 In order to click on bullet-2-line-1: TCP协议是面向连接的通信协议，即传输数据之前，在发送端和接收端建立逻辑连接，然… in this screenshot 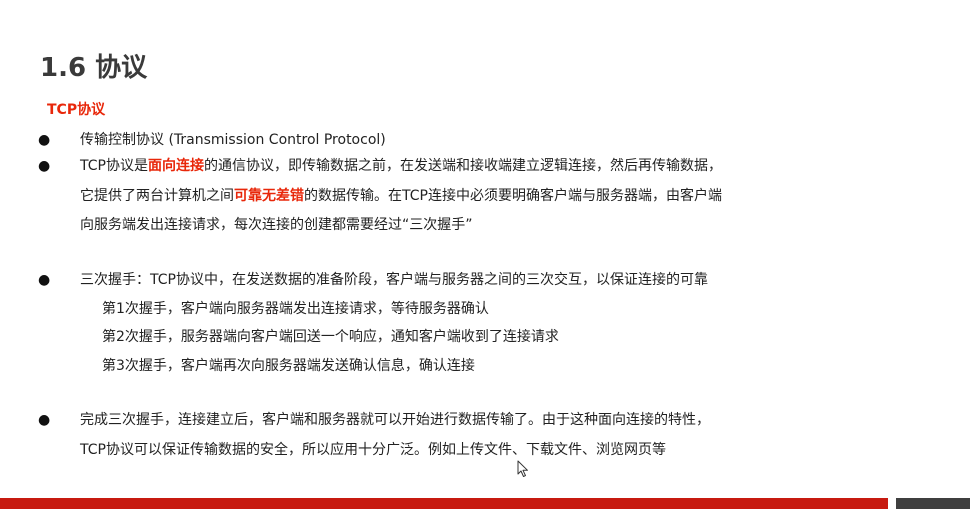, I will do `click(401, 166)`.